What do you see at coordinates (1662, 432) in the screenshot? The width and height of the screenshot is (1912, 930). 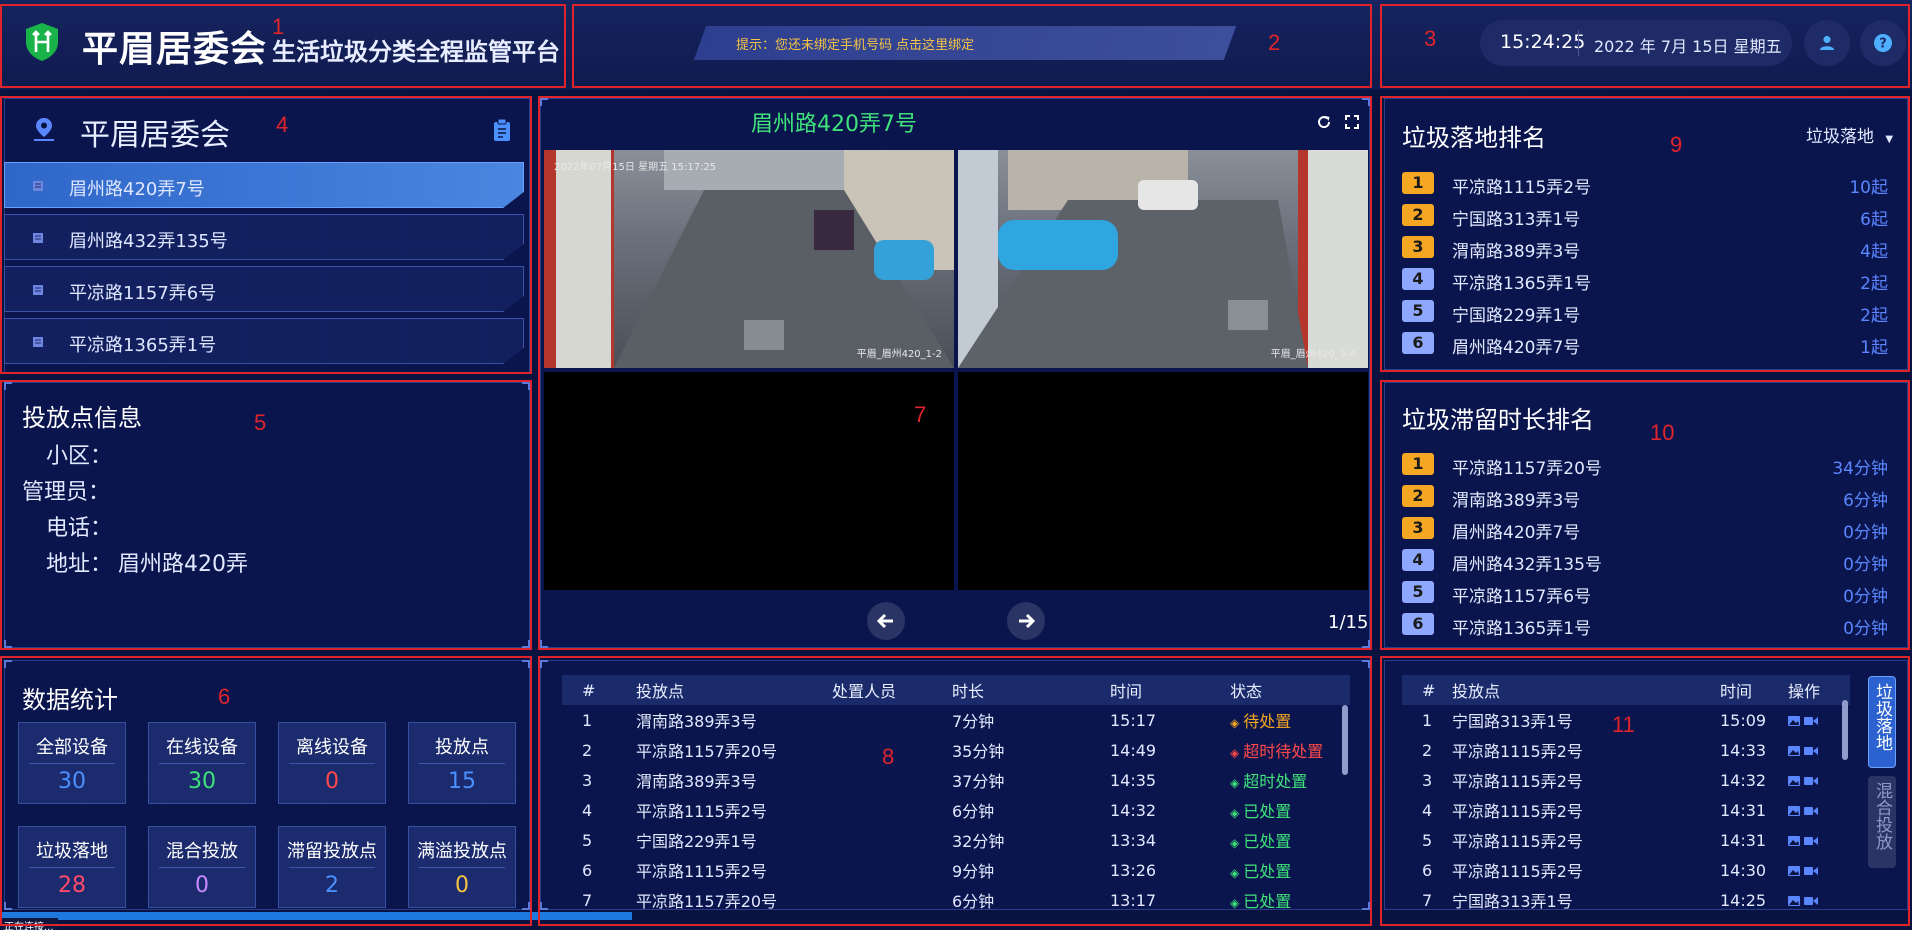 I see `annotation-label-10: 10` at bounding box center [1662, 432].